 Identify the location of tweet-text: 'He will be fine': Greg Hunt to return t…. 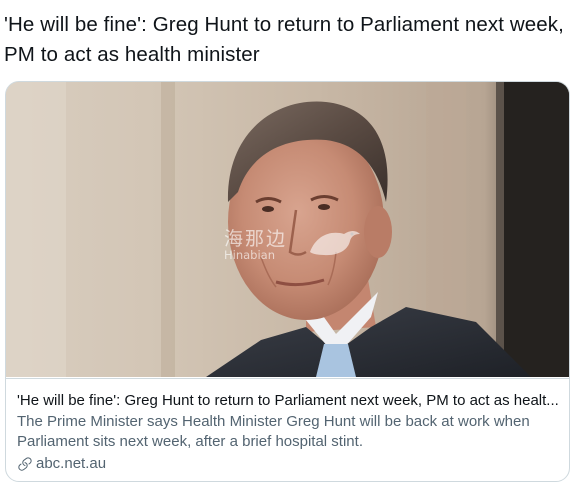
(284, 39).